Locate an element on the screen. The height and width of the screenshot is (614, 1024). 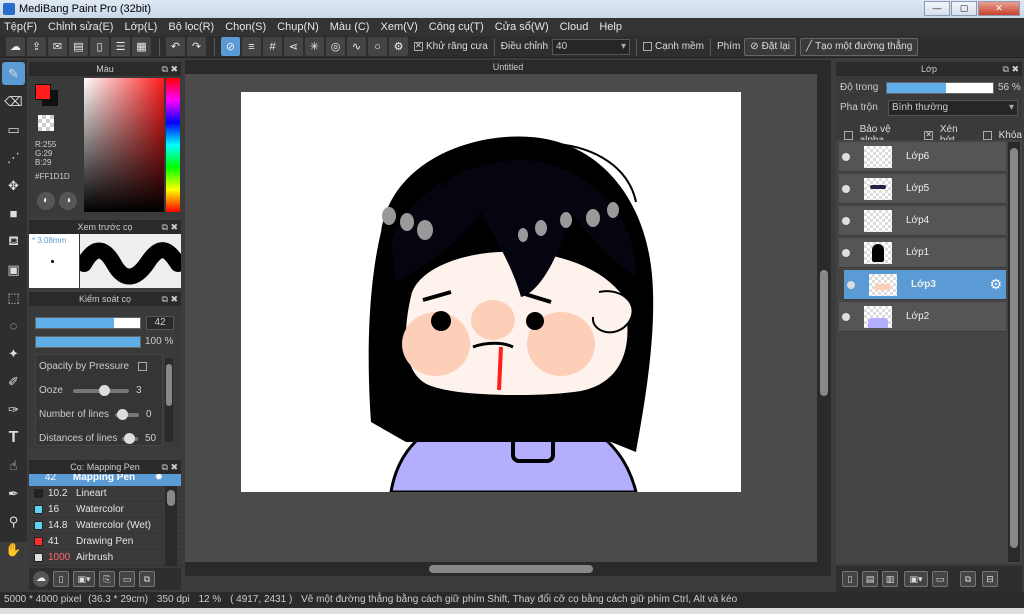
hand-tool-icon: ✋ is located at coordinates (13, 549).